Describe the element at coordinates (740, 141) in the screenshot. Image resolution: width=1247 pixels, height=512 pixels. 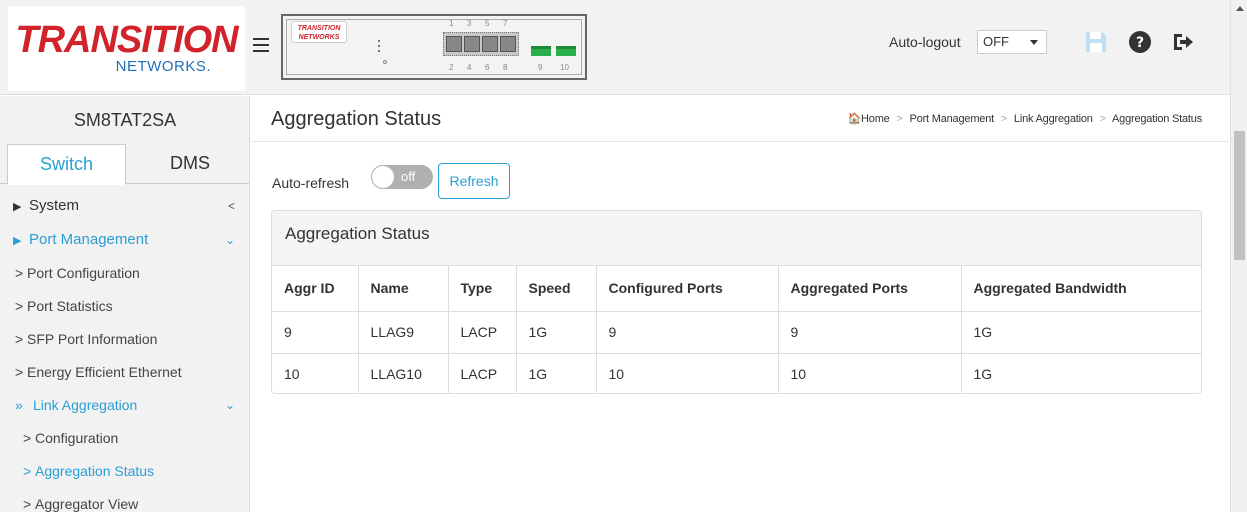
I see `title-divider` at that location.